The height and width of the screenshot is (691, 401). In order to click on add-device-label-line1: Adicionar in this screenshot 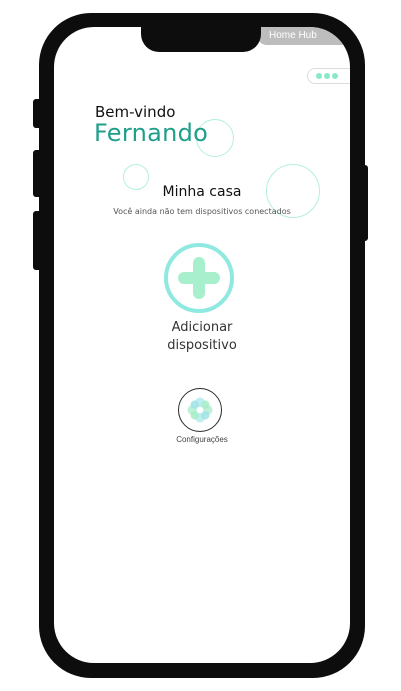, I will do `click(202, 327)`.